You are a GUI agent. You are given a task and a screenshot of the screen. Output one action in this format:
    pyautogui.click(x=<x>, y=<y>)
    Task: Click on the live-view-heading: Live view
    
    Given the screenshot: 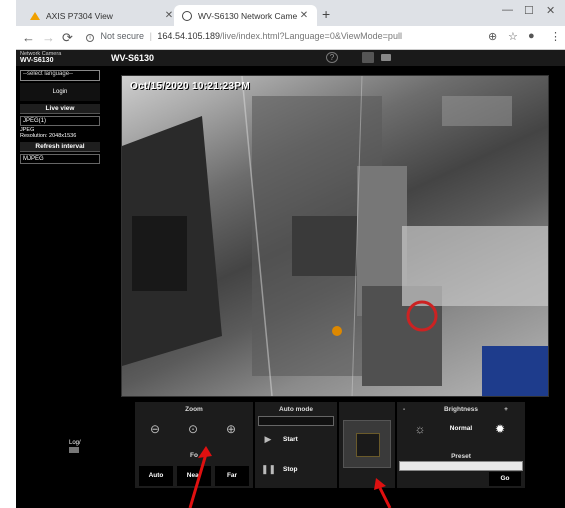 What is the action you would take?
    pyautogui.click(x=60, y=109)
    